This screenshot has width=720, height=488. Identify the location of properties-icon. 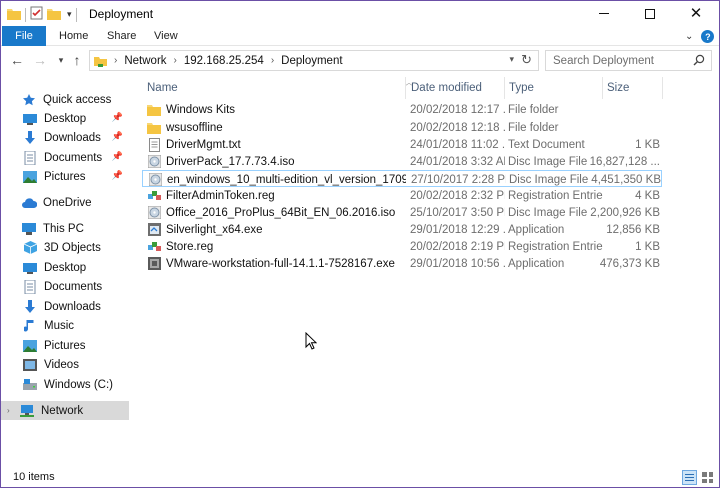
(36, 14).